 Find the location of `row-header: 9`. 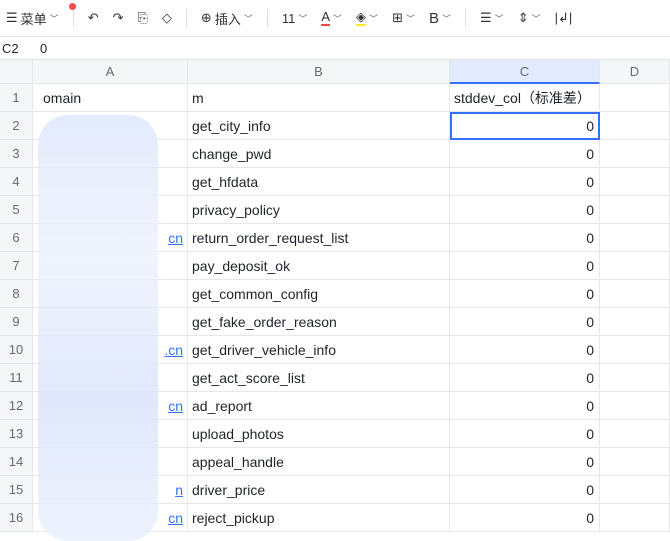

row-header: 9 is located at coordinates (16, 322).